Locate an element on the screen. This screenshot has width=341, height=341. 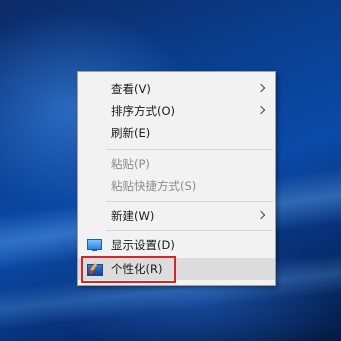
display-settings-icon is located at coordinates (94, 245).